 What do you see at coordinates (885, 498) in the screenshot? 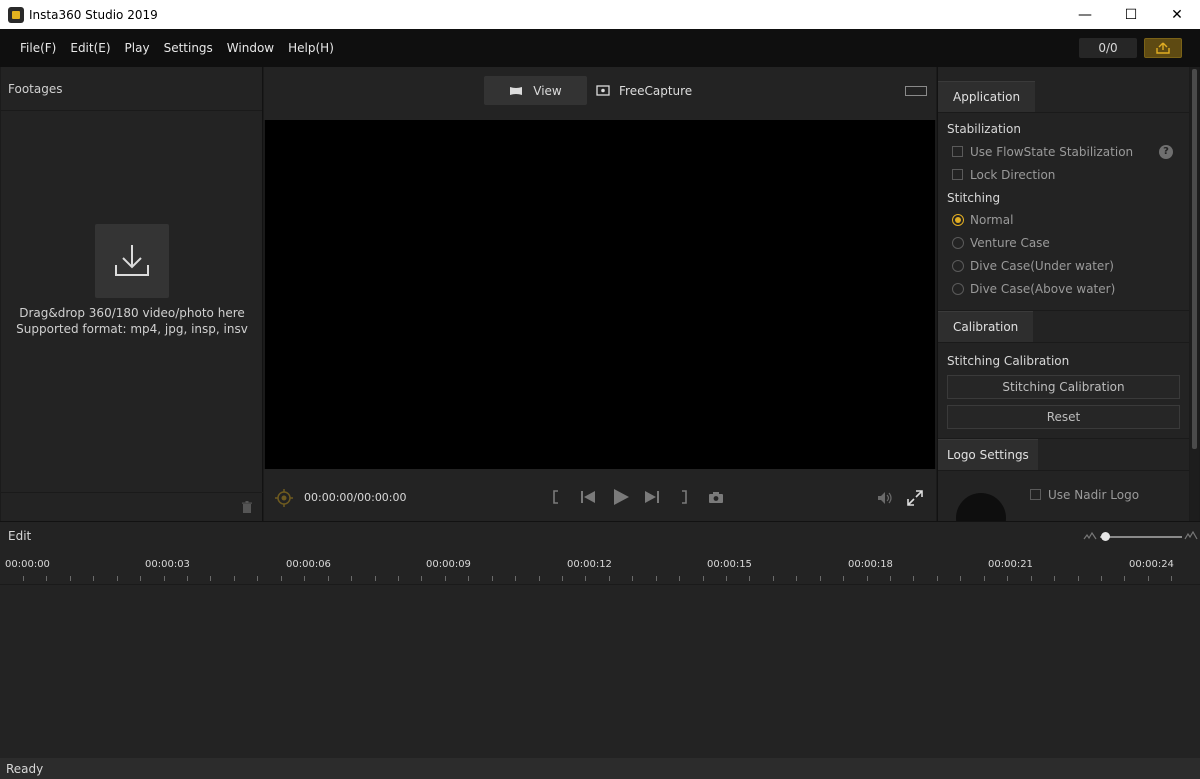
I see `volume-icon` at bounding box center [885, 498].